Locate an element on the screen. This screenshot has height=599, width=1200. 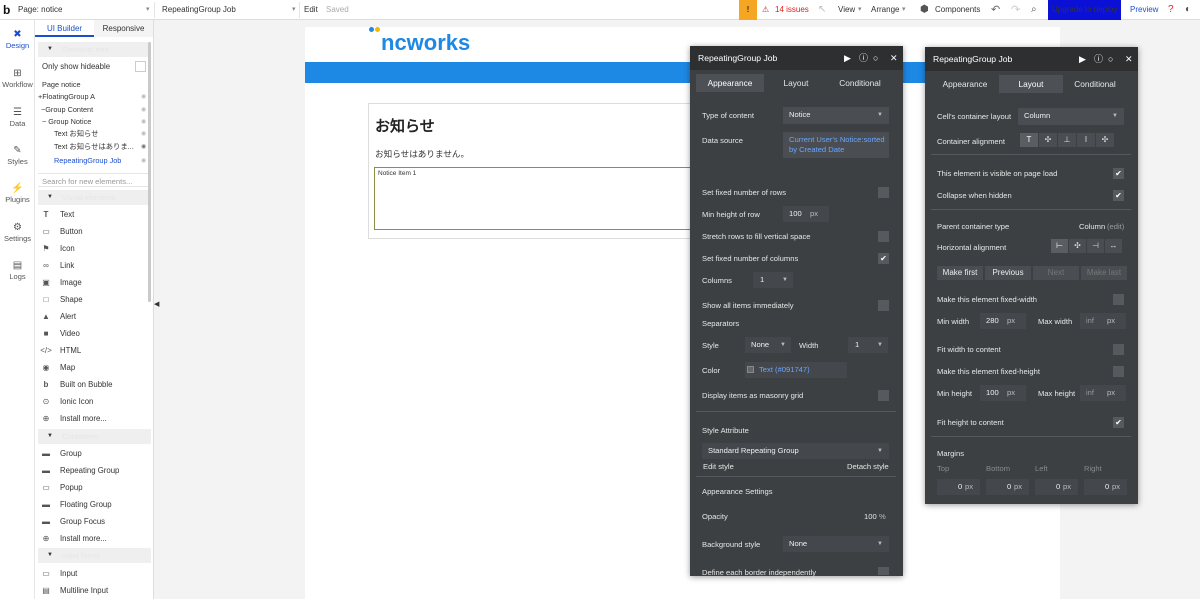
element-multiline-input: ▤ Multiline Input is located at coordinates (94, 590).